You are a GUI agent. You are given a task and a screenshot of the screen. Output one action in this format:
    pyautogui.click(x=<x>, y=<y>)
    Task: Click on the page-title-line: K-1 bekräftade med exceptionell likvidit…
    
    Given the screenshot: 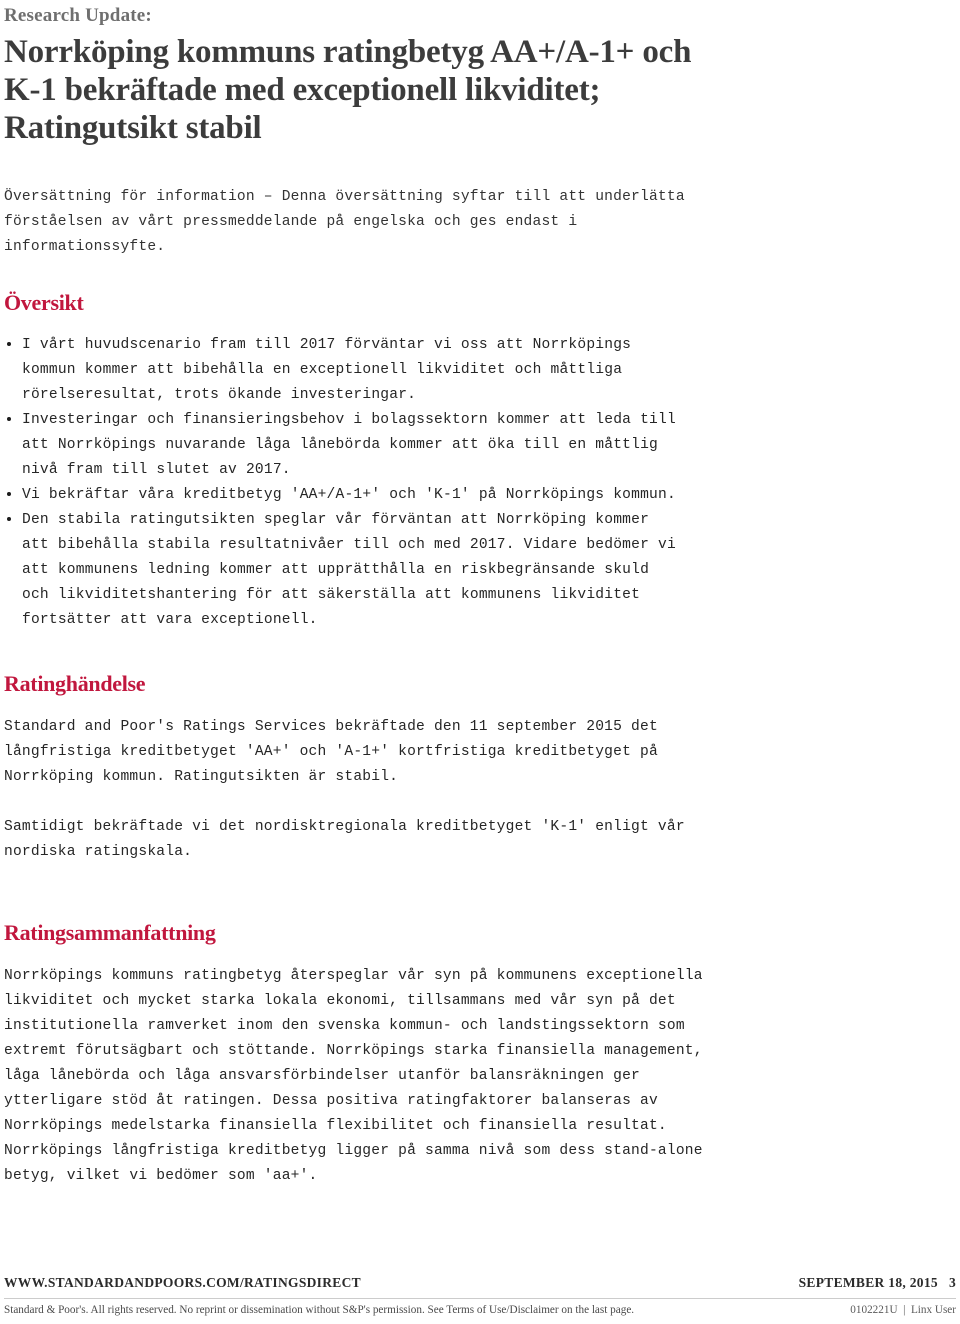 What is the action you would take?
    pyautogui.click(x=302, y=89)
    